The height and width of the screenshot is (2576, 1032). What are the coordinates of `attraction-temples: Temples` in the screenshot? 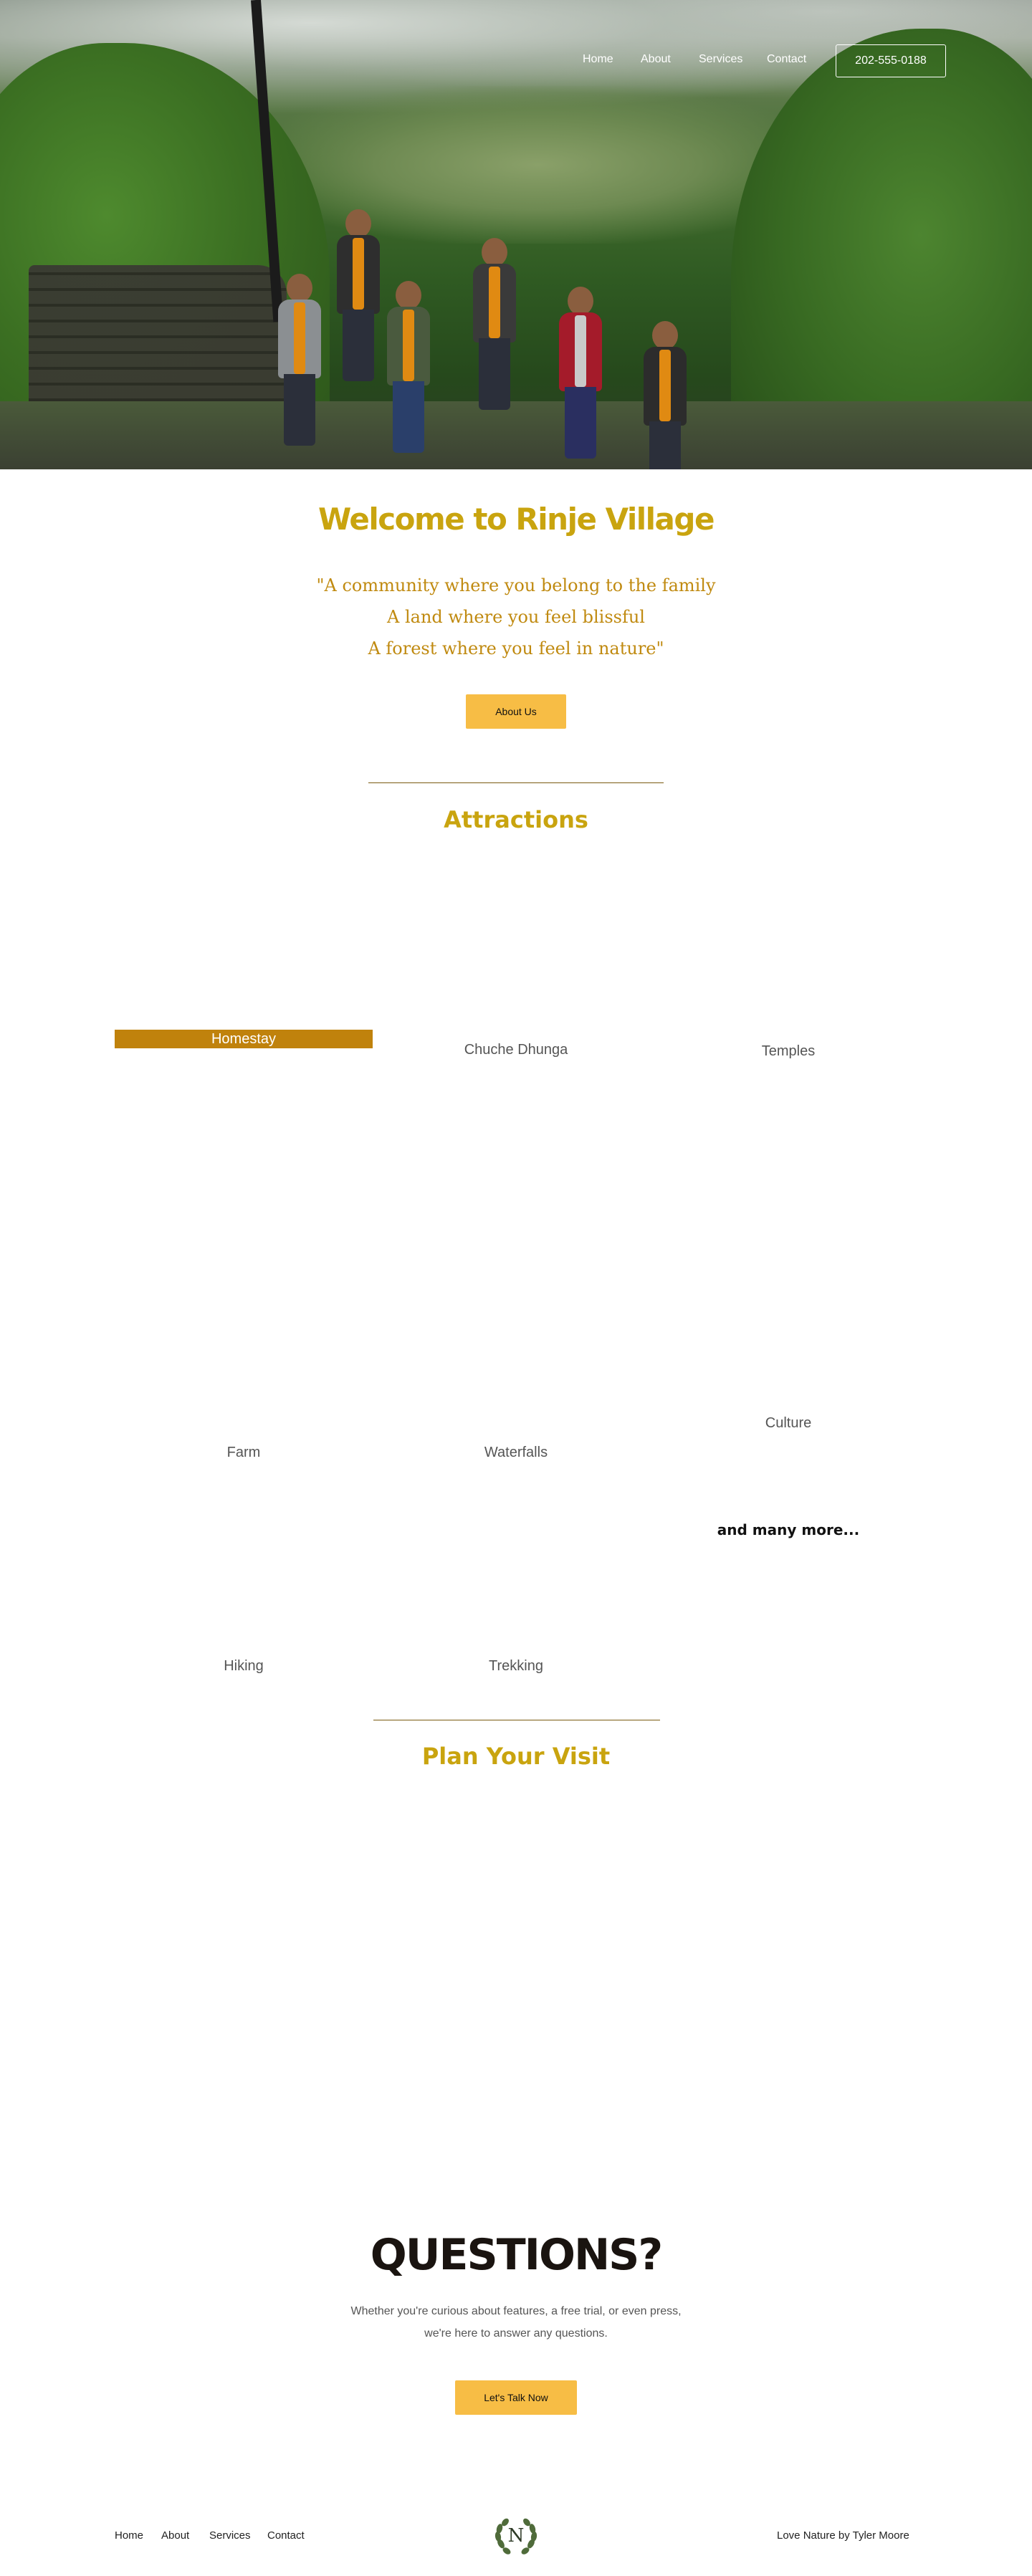 It's located at (788, 1051).